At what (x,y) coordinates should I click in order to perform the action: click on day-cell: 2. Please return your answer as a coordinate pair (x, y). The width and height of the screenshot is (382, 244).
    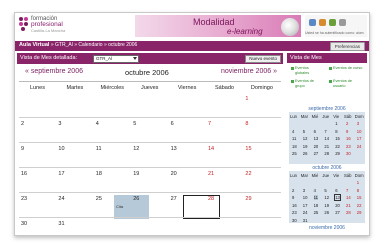
    Looking at the image, I should click on (22, 124).